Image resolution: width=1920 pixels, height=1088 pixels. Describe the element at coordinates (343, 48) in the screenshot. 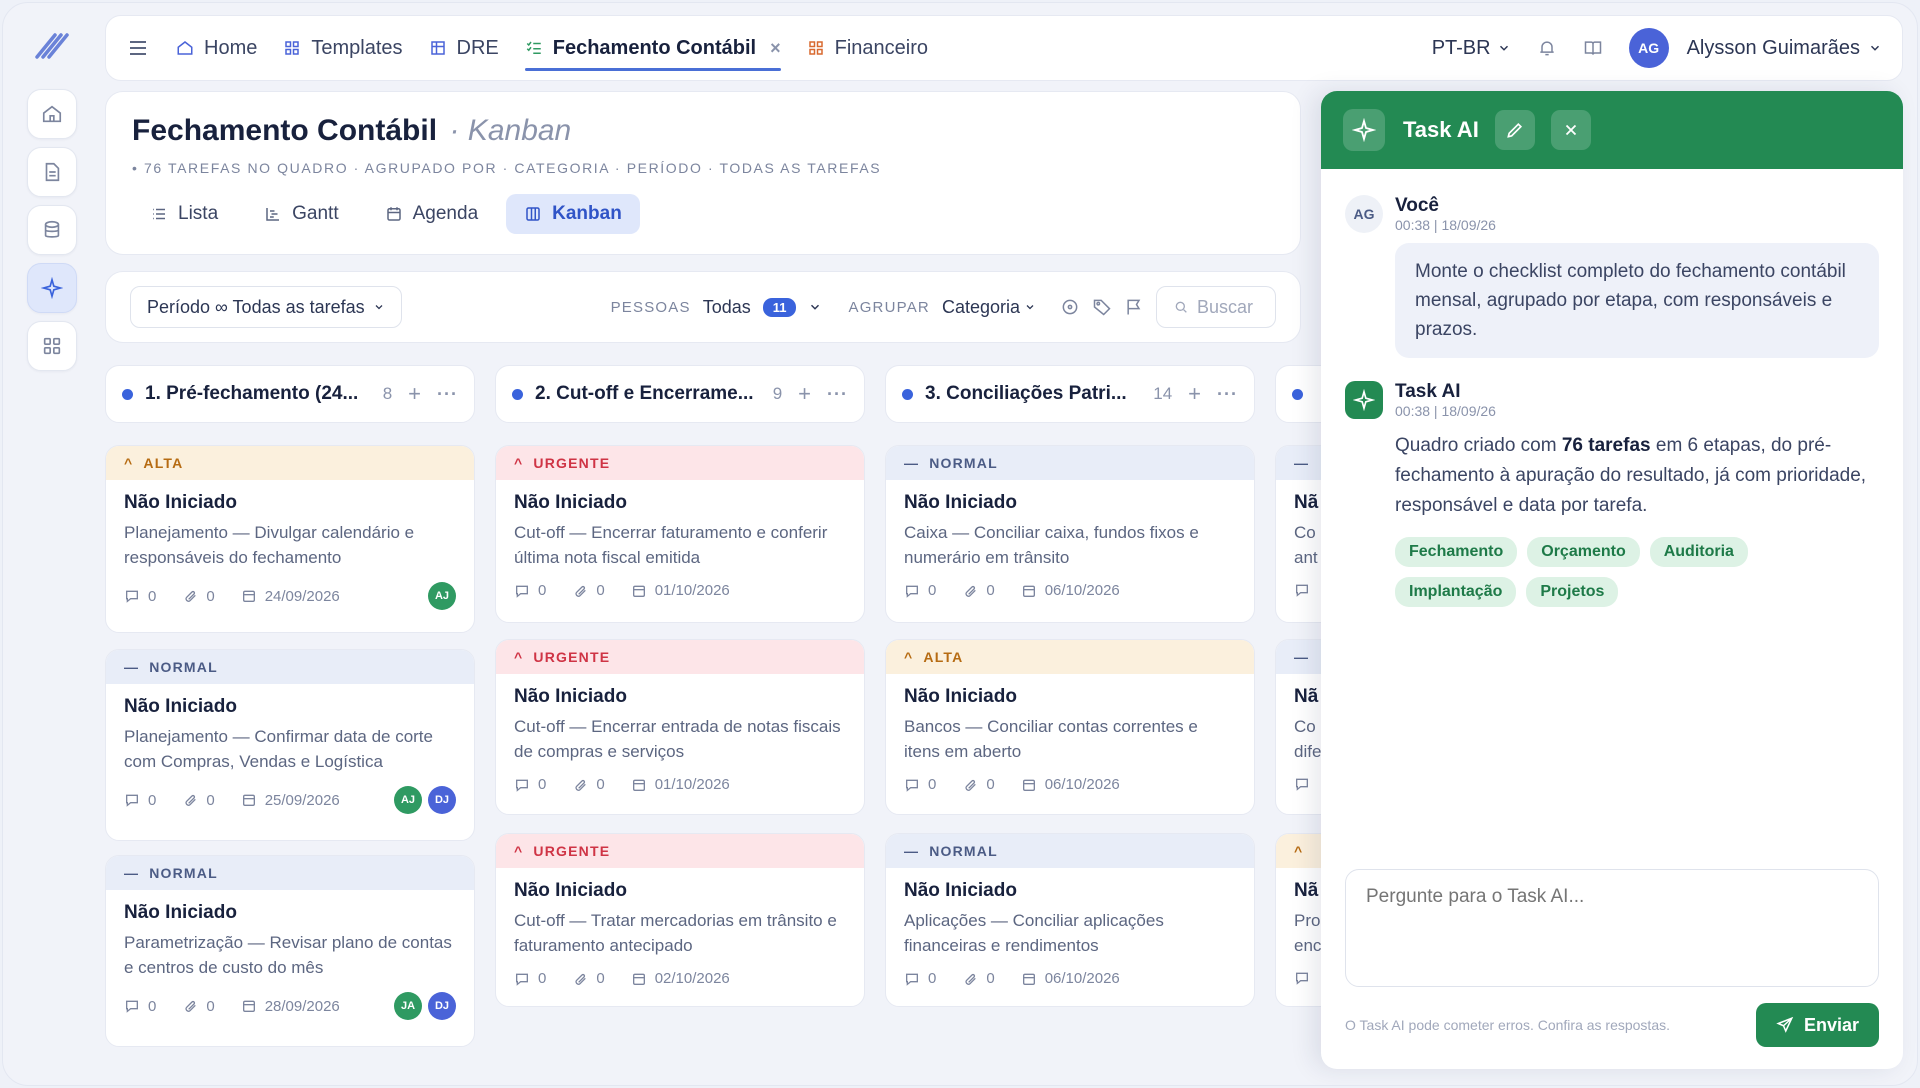

I see `tab-templates: Templates` at that location.